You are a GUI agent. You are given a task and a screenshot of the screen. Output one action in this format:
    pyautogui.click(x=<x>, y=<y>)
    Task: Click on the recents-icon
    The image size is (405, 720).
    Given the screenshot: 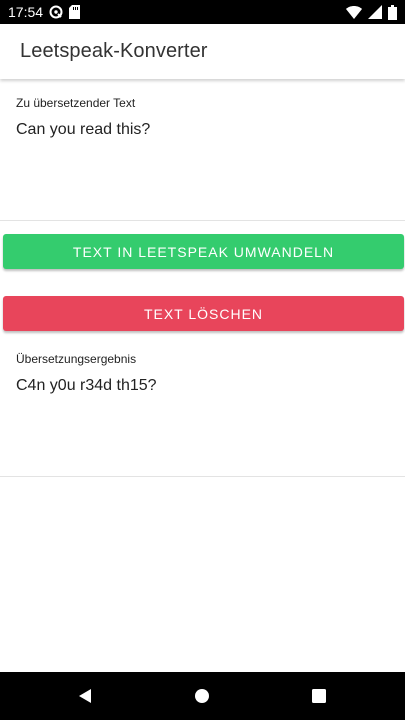 What is the action you would take?
    pyautogui.click(x=319, y=696)
    